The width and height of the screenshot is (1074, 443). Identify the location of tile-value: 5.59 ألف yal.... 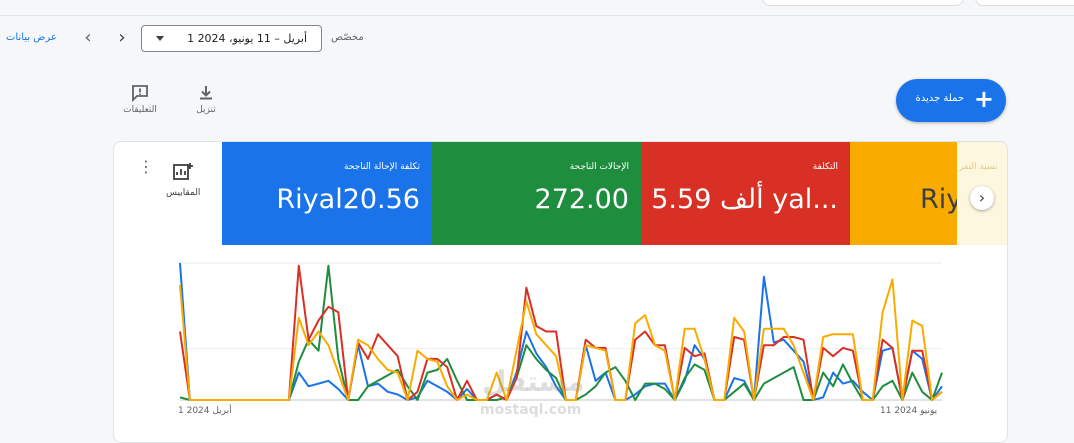
(744, 199).